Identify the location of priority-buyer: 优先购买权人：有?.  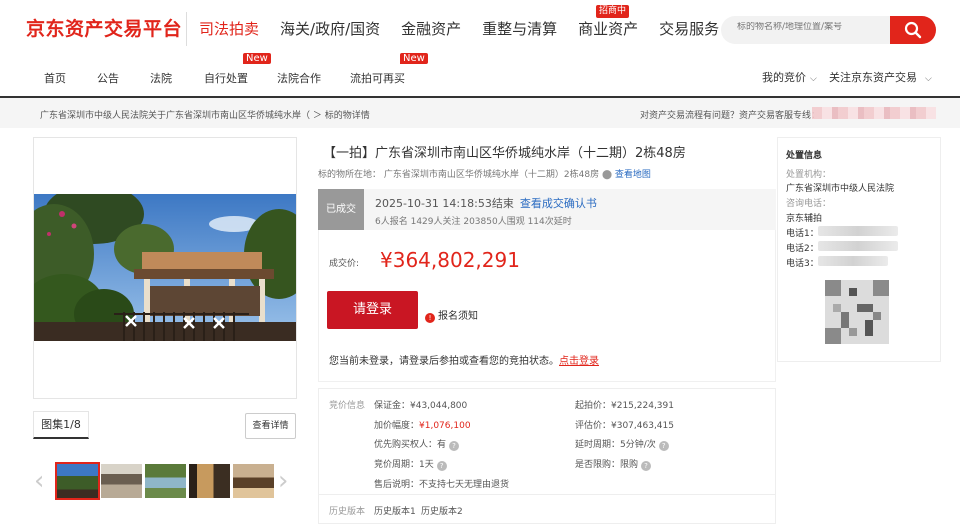
(417, 444).